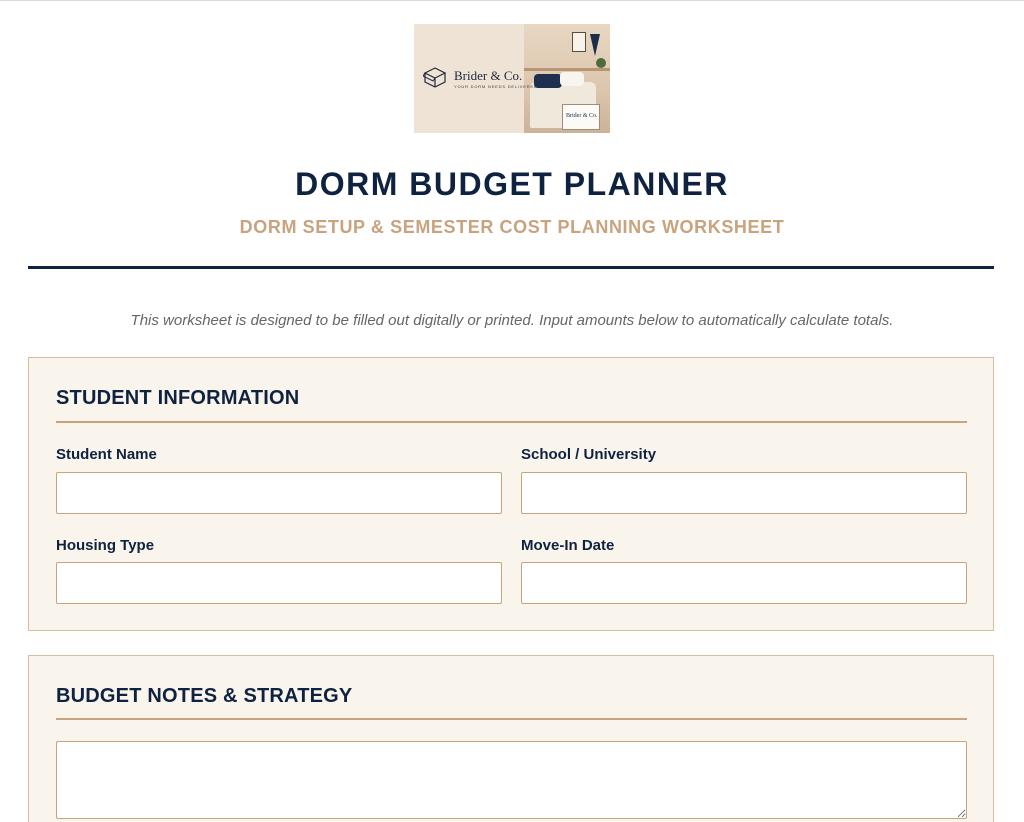  I want to click on section-heading: STUDENT INFORMATION, so click(178, 398).